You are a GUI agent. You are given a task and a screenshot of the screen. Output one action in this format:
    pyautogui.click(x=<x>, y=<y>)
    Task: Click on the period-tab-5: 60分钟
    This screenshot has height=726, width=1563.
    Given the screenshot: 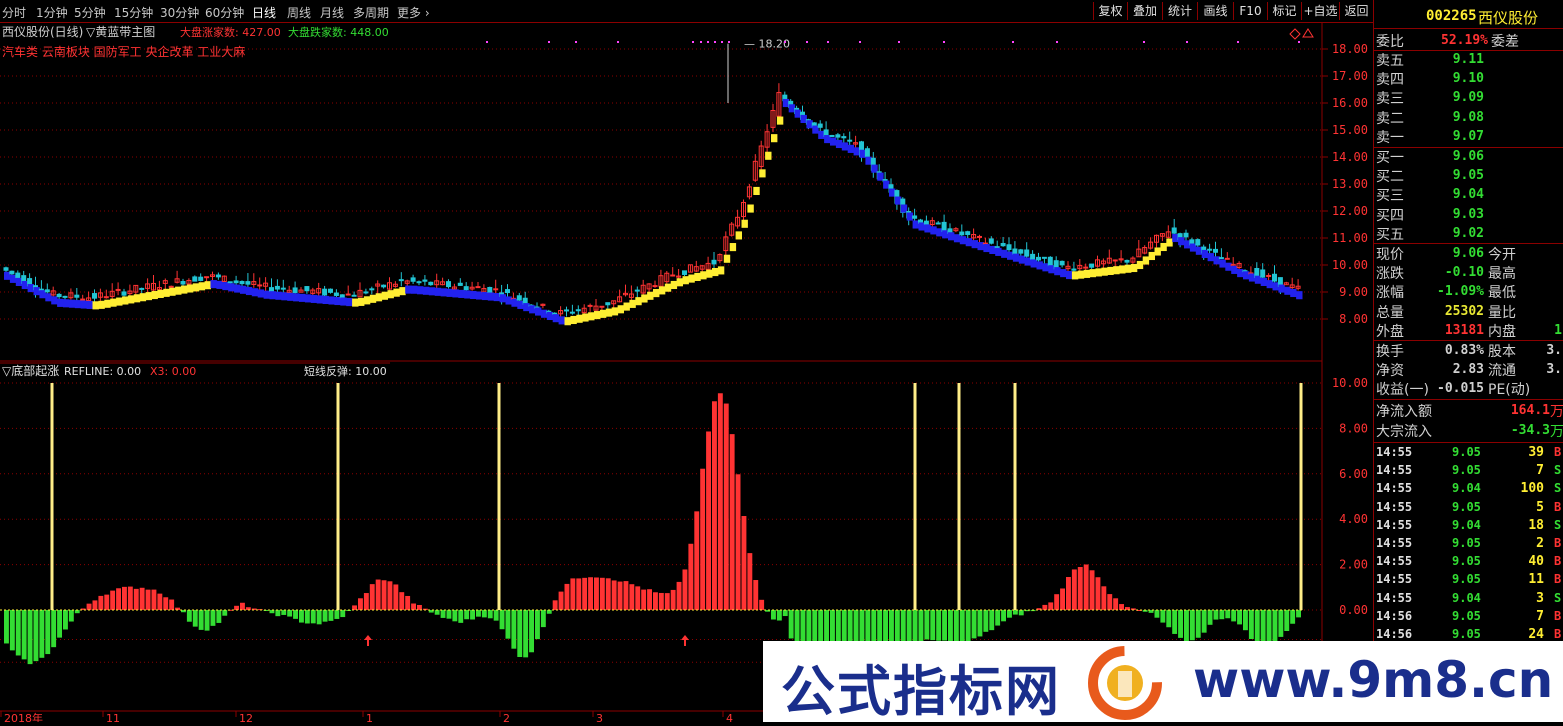 What is the action you would take?
    pyautogui.click(x=224, y=12)
    